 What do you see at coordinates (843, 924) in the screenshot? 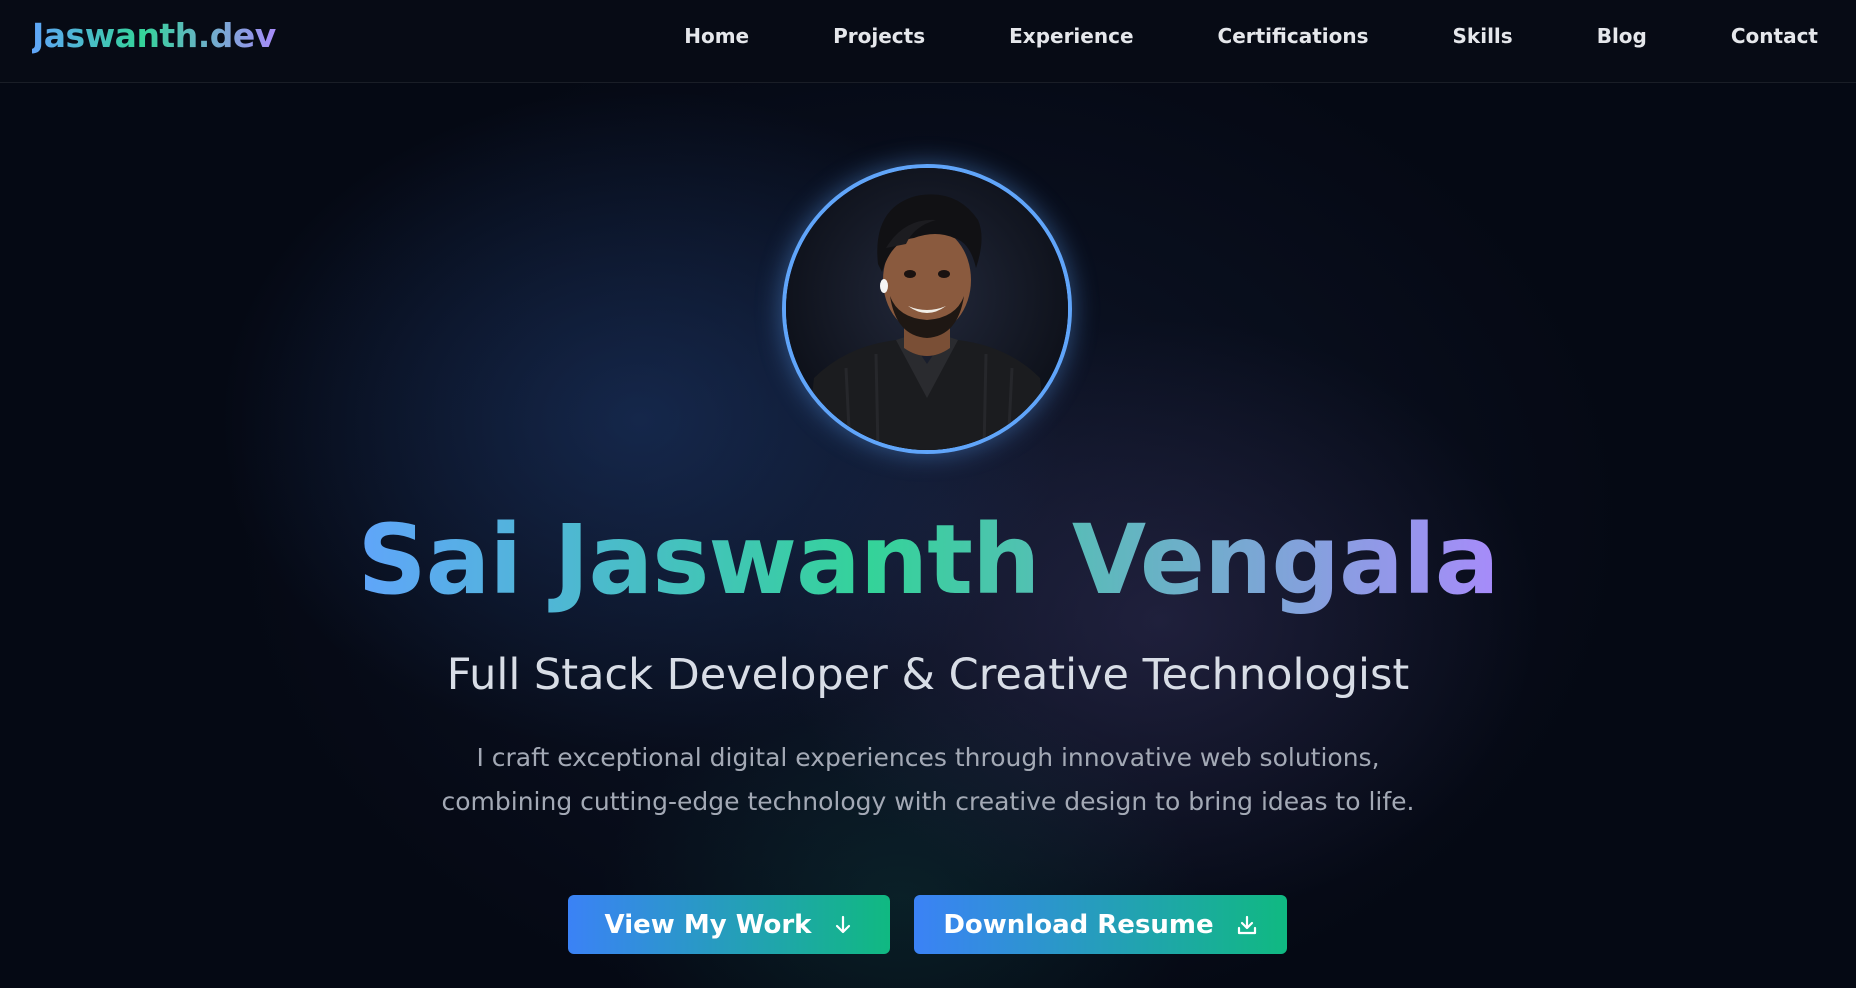
I see `arrow-down-icon` at bounding box center [843, 924].